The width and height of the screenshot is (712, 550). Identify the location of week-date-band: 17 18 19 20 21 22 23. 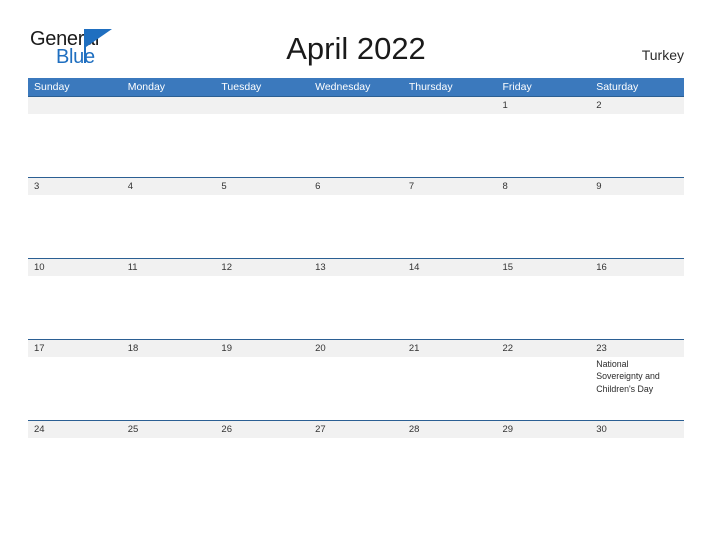
(356, 348).